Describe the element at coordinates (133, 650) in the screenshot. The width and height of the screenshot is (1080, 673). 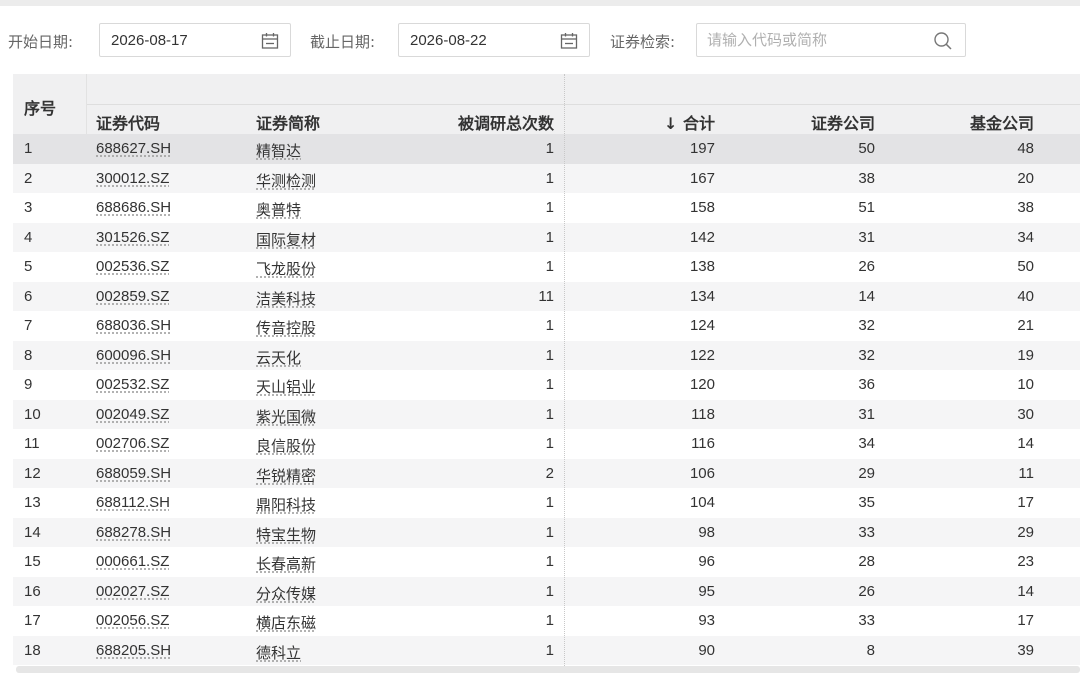
I see `cell-code: 688205.SH` at that location.